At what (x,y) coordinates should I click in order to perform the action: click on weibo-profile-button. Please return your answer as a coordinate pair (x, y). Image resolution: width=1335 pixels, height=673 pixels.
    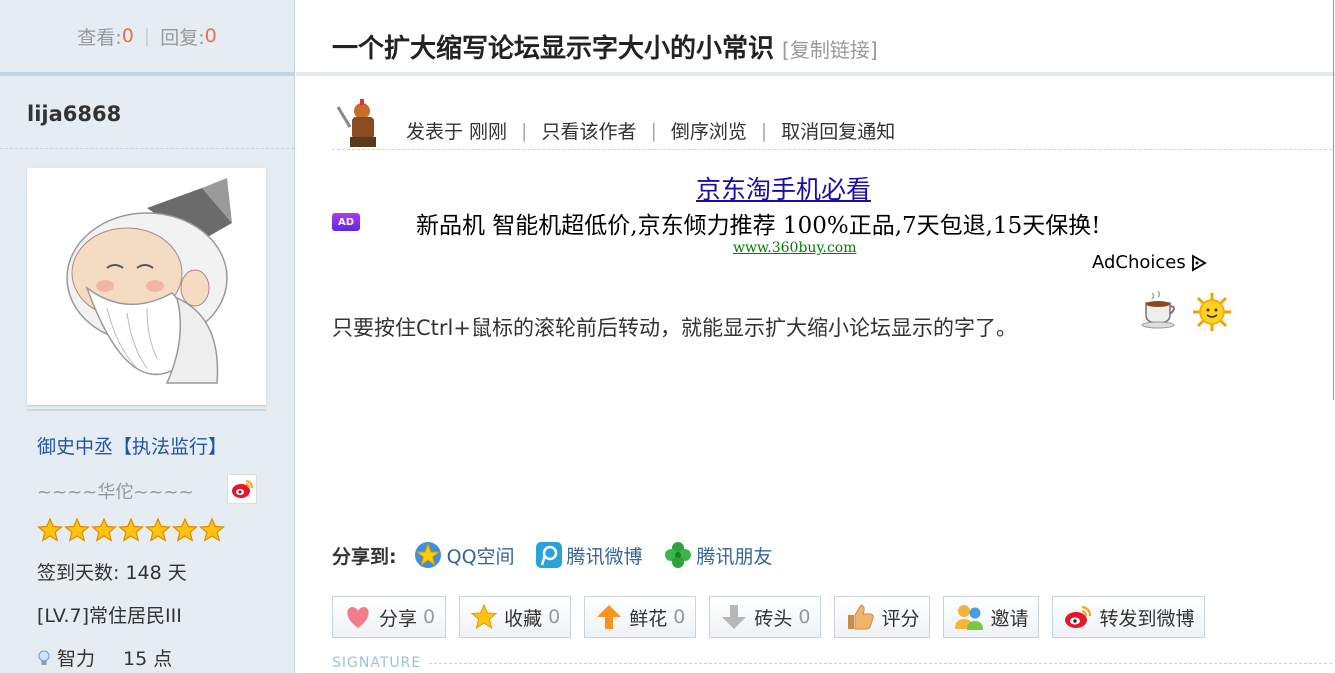
    Looking at the image, I should click on (242, 489).